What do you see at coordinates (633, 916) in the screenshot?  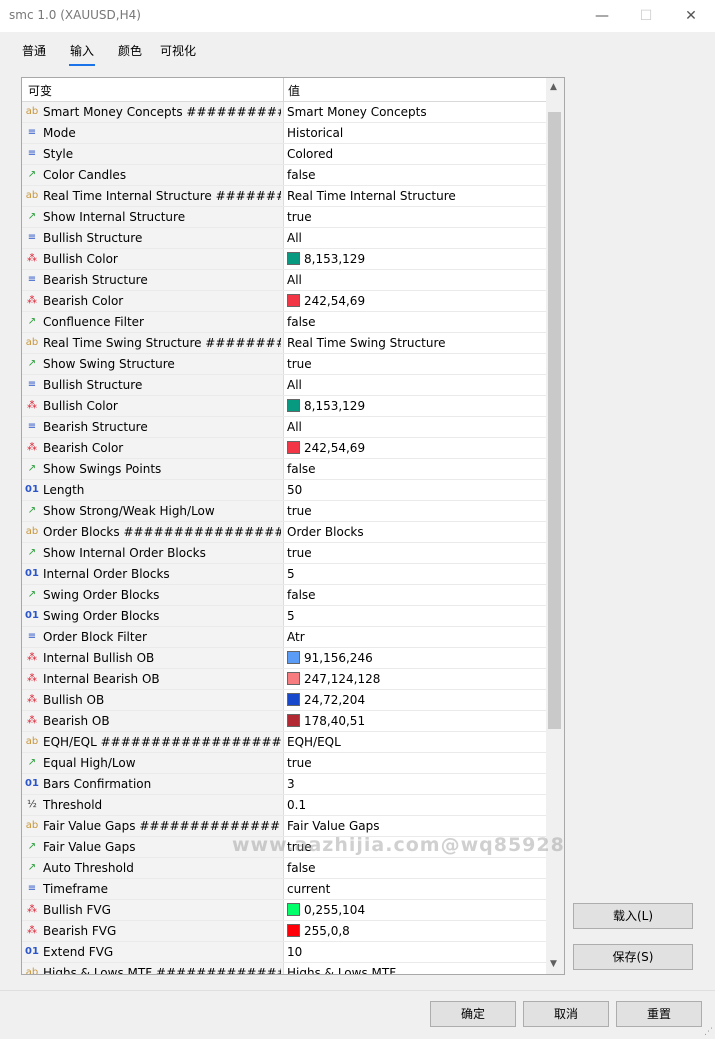 I see `load-button: 载入(L)` at bounding box center [633, 916].